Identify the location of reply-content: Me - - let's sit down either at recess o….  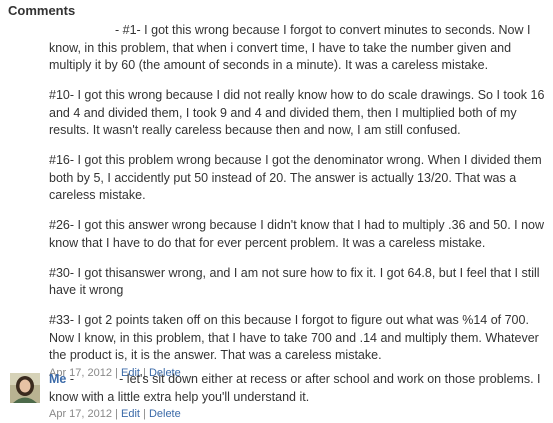
(297, 388).